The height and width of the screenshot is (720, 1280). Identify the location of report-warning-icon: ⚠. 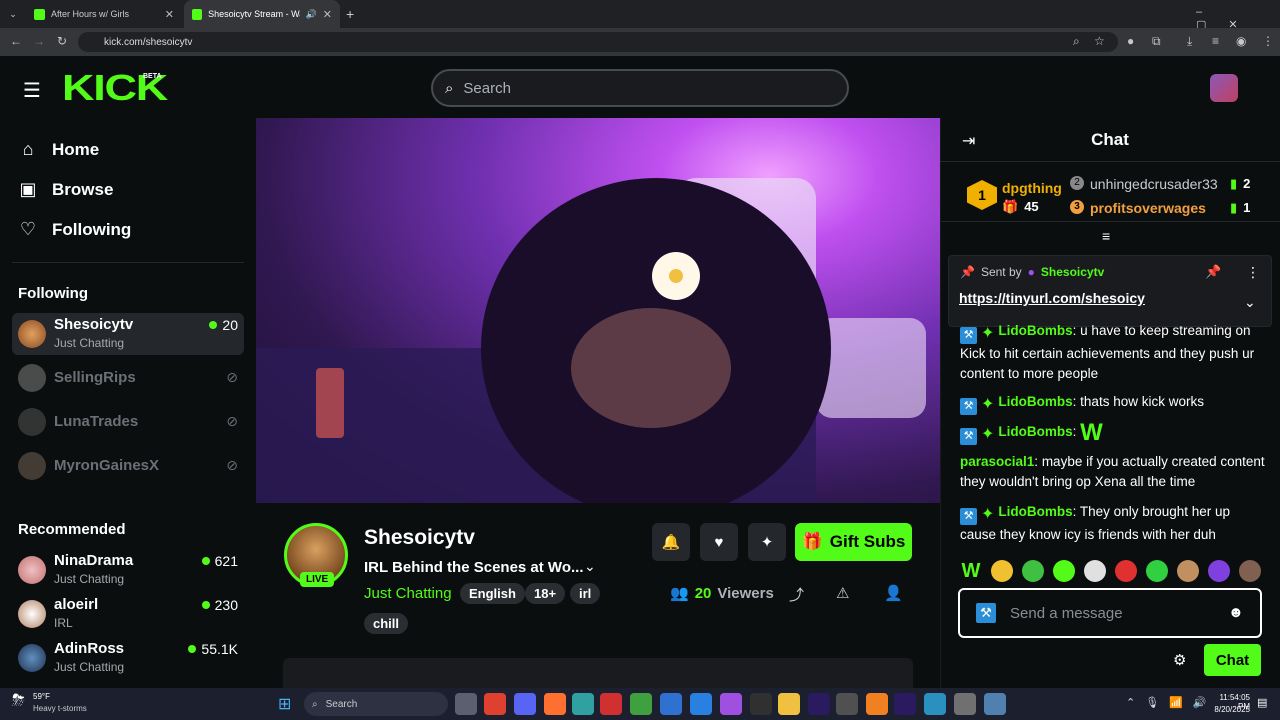
(842, 593).